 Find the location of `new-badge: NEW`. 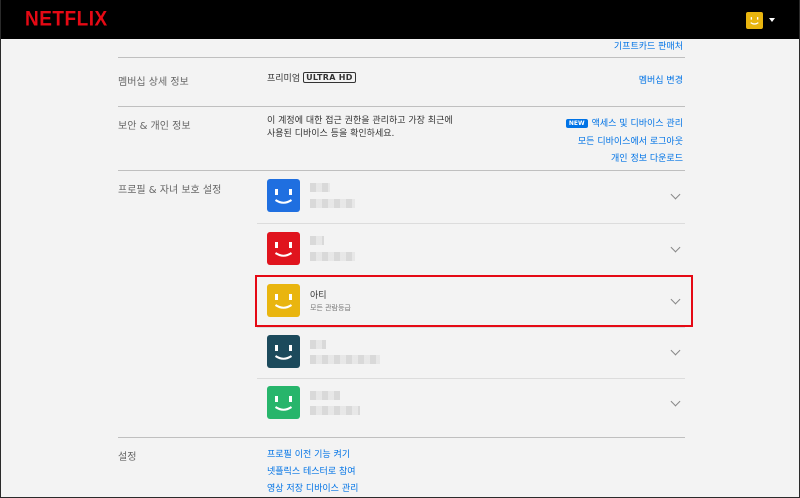

new-badge: NEW is located at coordinates (576, 123).